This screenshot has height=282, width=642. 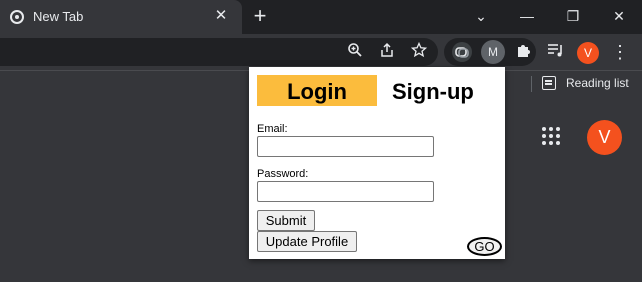 I want to click on update-profile-button: Update Profile, so click(x=307, y=241).